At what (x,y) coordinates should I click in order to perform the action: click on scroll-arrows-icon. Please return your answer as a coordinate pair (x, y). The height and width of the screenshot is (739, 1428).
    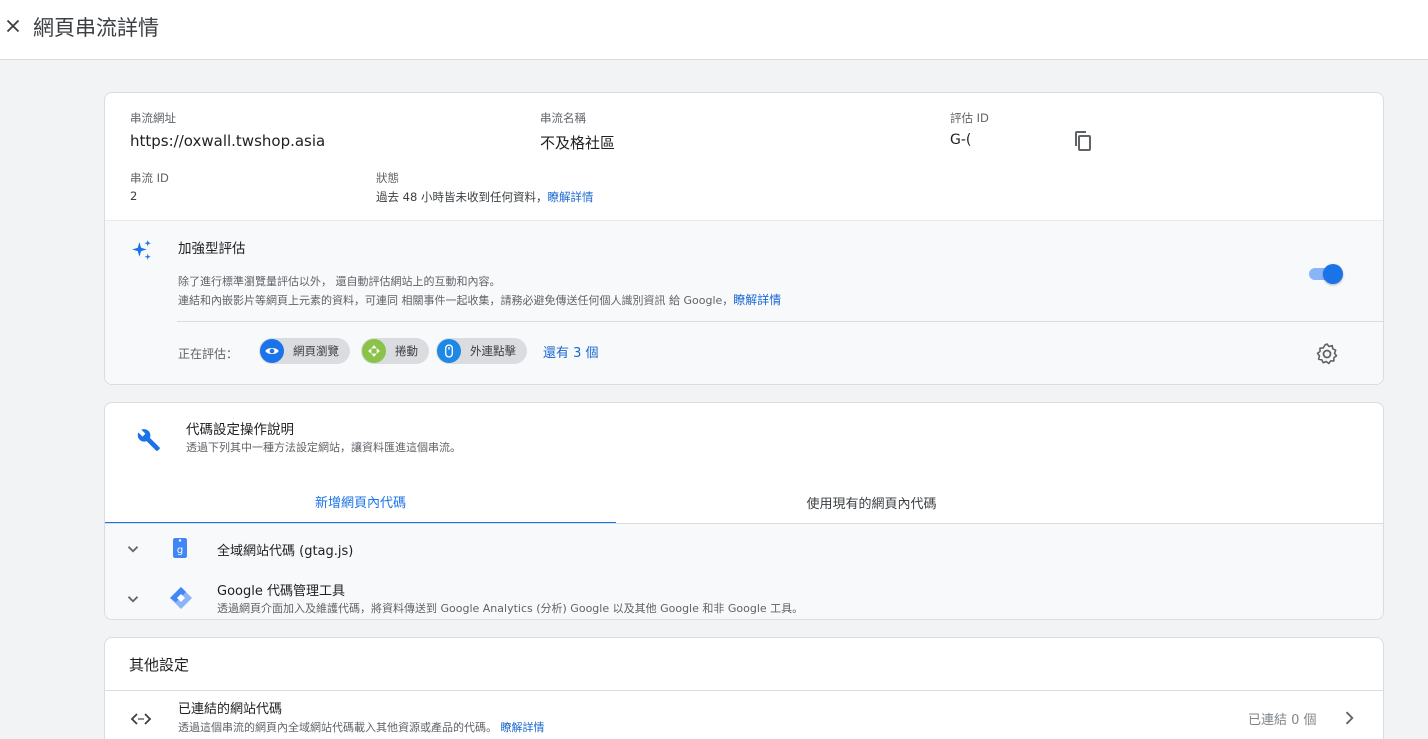
    Looking at the image, I should click on (374, 351).